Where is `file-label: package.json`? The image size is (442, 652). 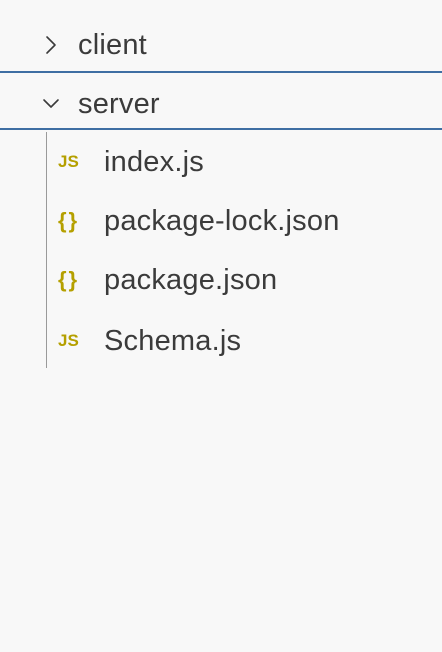
file-label: package.json is located at coordinates (191, 279).